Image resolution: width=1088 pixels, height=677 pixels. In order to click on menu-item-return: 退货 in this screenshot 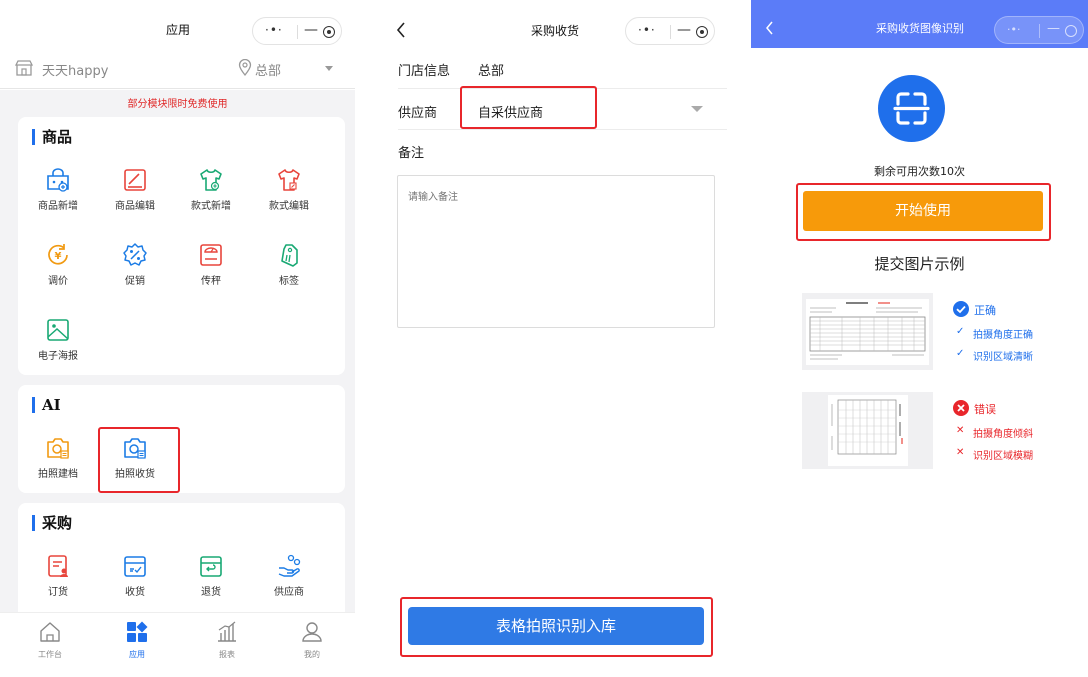, I will do `click(211, 575)`.